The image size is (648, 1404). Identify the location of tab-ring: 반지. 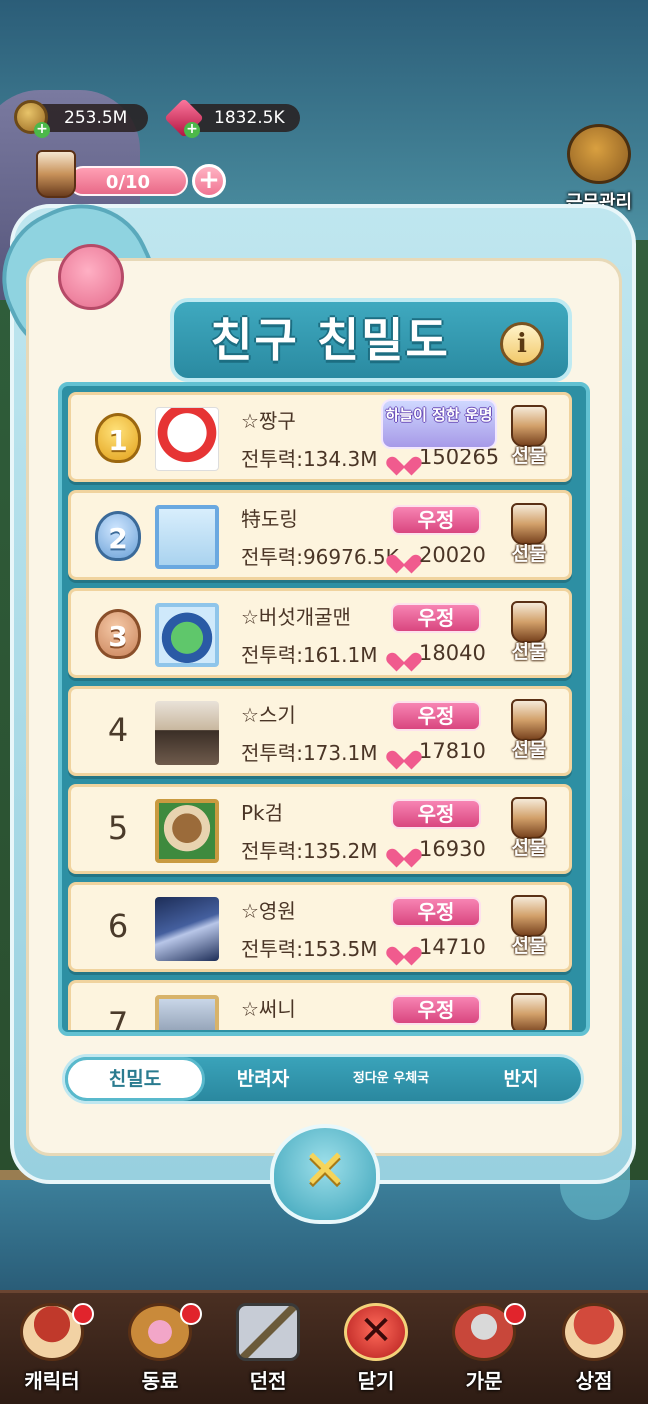
(521, 1079).